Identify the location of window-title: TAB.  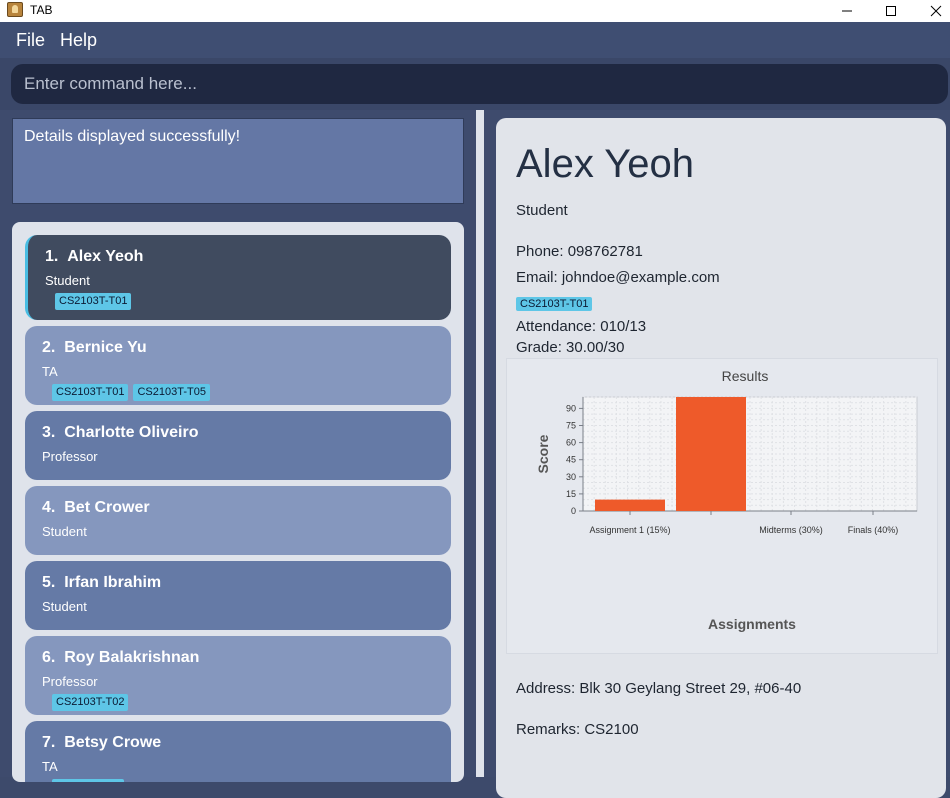
(41, 10).